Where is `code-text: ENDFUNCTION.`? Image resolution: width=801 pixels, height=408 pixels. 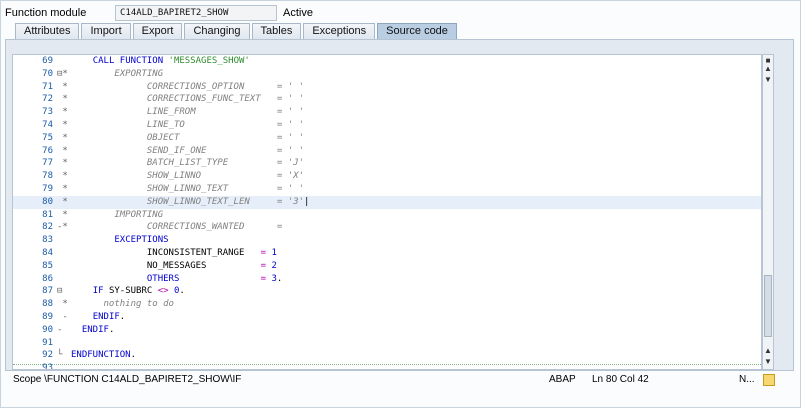
code-text: ENDFUNCTION. is located at coordinates (103, 355).